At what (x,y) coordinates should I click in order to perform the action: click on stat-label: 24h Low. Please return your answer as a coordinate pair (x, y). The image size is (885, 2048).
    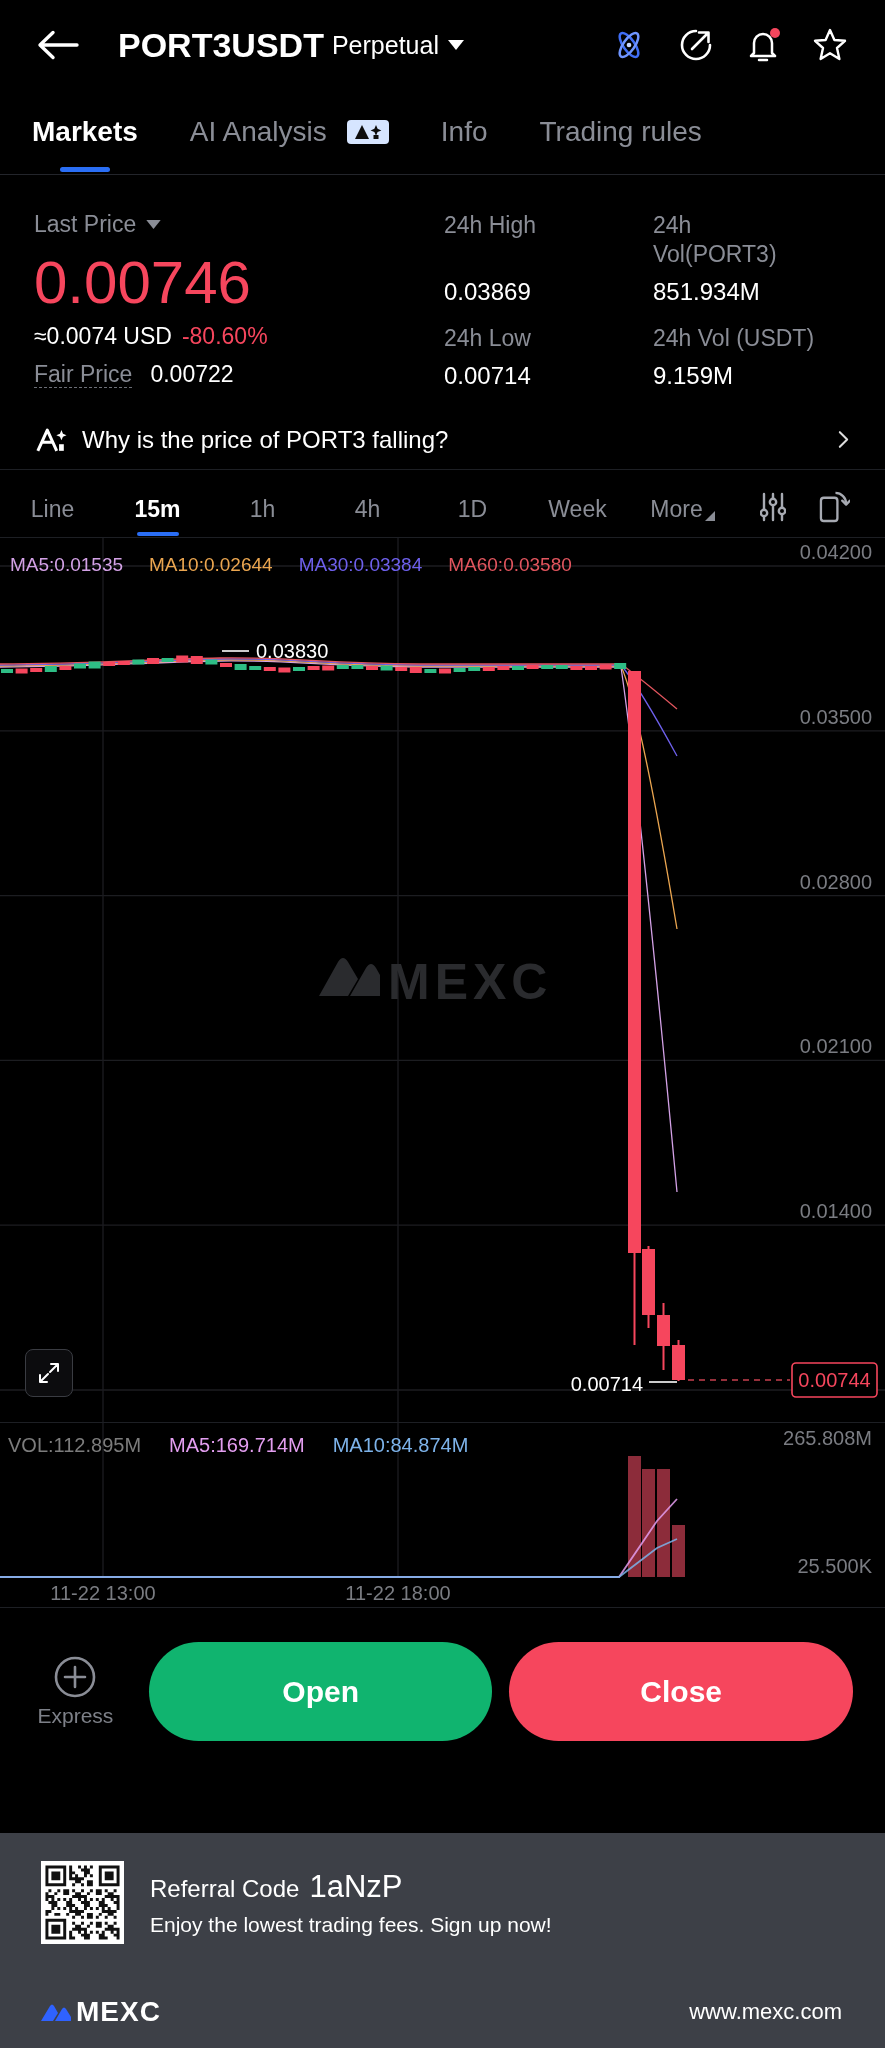
    Looking at the image, I should click on (488, 338).